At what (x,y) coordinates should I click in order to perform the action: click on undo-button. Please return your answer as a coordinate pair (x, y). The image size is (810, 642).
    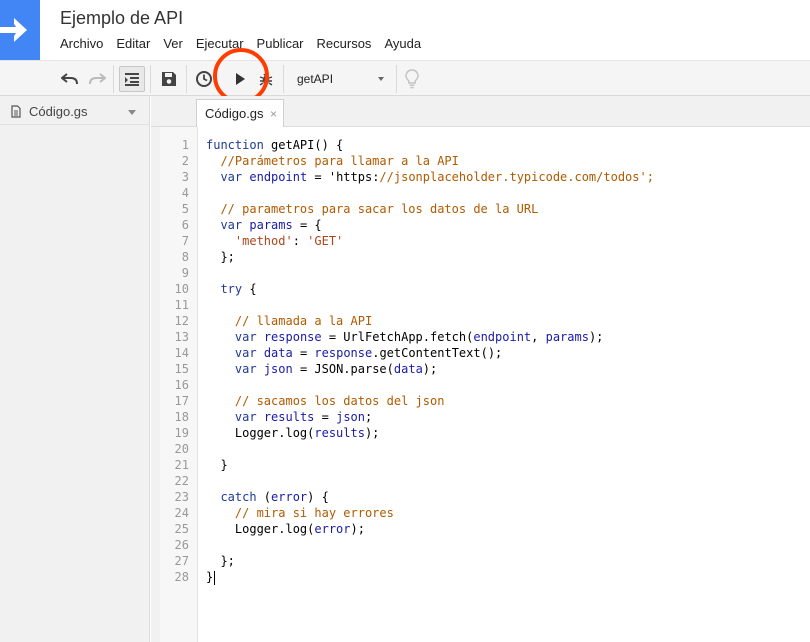
    Looking at the image, I should click on (70, 79).